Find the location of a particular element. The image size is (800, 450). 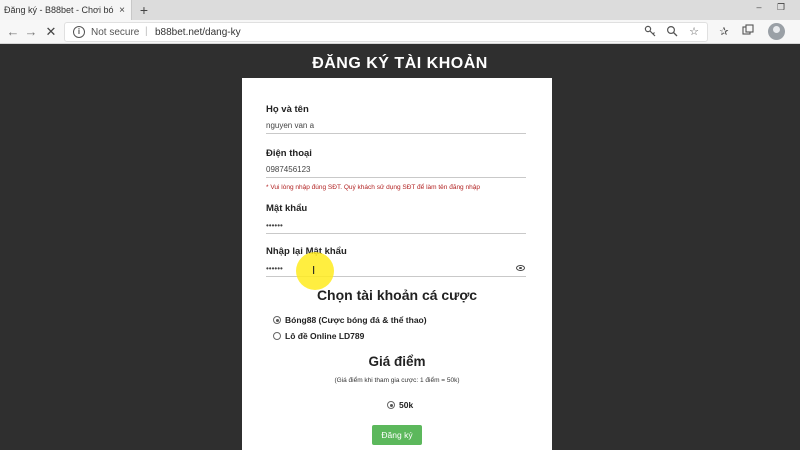

price-option-label: 50k is located at coordinates (406, 405).